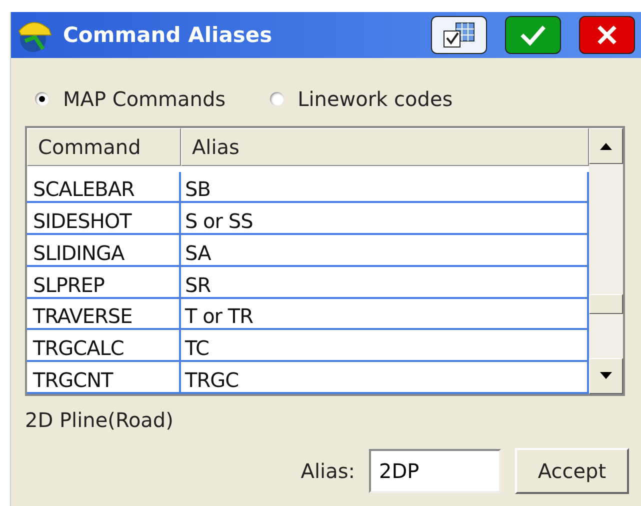 This screenshot has height=506, width=641. I want to click on table-settings-button, so click(459, 35).